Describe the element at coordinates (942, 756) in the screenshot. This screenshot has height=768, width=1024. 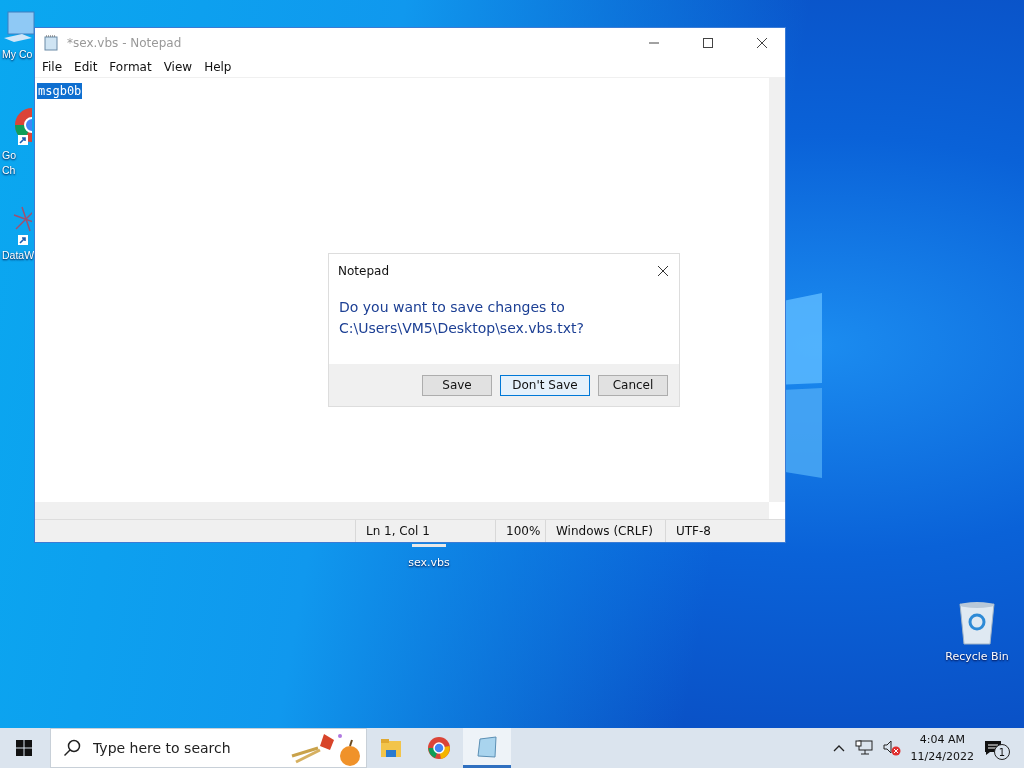
I see `clock-date: 11/24/2022` at that location.